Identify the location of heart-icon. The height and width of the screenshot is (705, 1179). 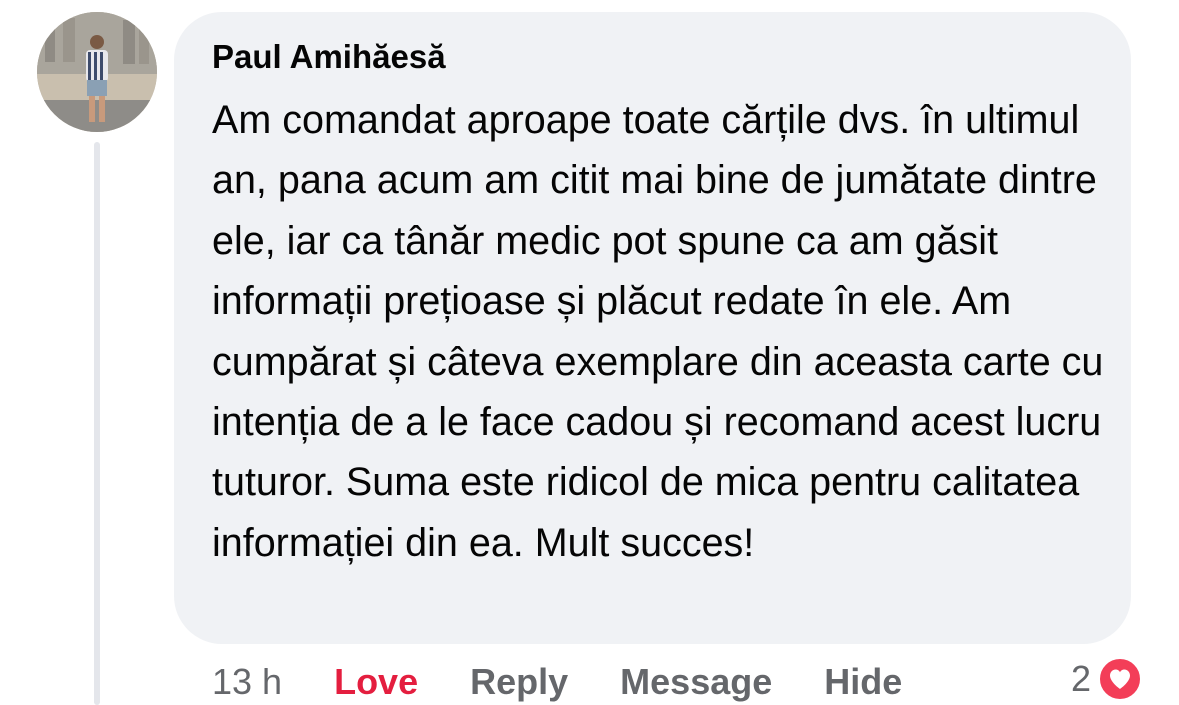
(1120, 679).